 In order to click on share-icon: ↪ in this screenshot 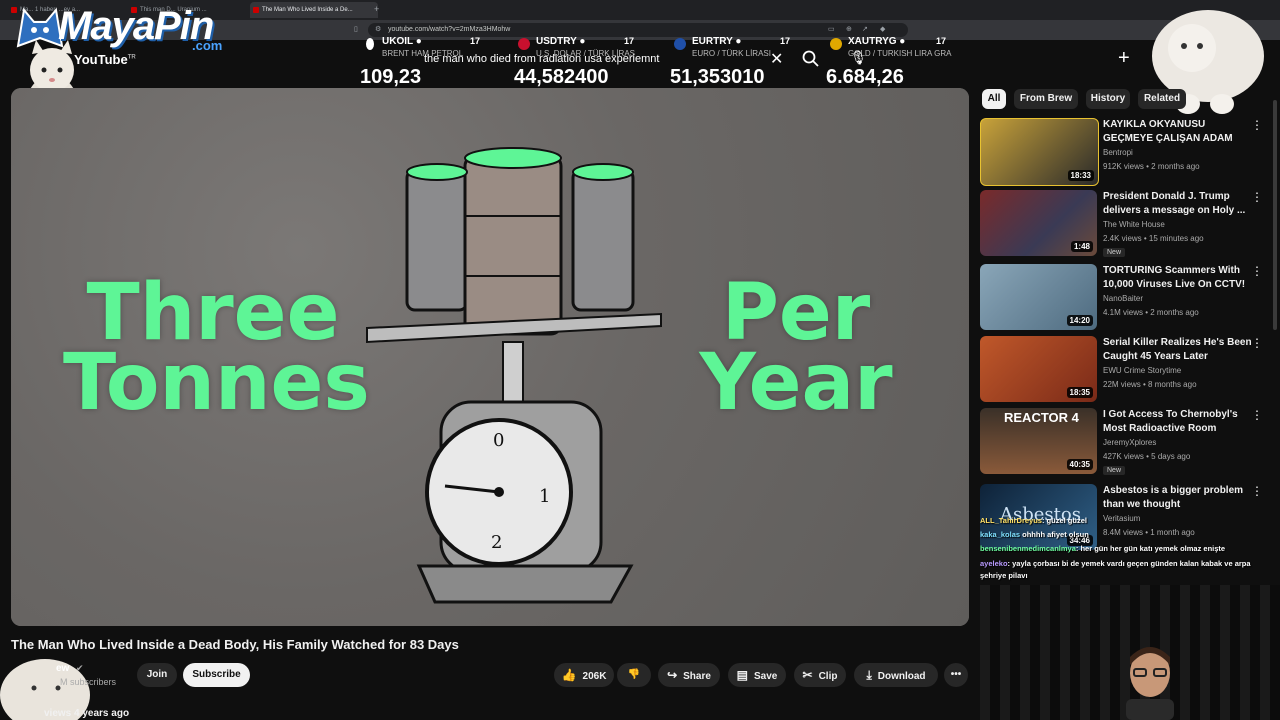, I will do `click(672, 675)`.